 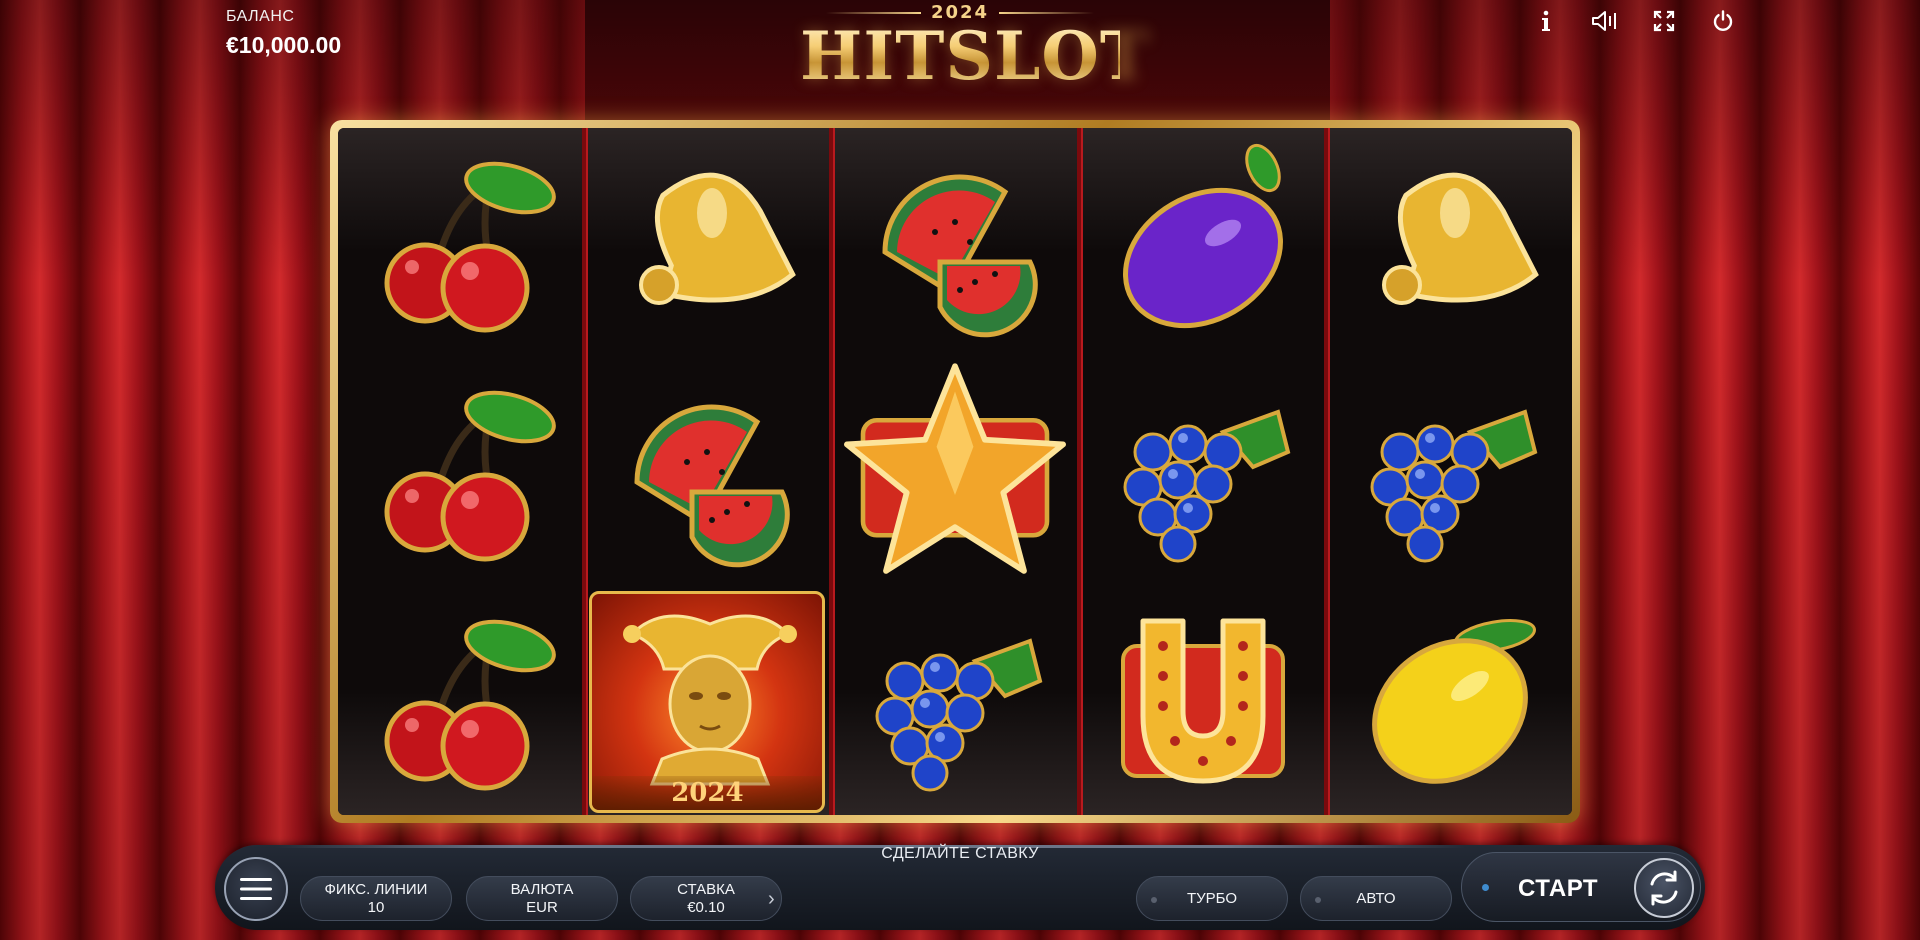 I want to click on game-logo: 2024 HITSLOT, so click(x=975, y=52).